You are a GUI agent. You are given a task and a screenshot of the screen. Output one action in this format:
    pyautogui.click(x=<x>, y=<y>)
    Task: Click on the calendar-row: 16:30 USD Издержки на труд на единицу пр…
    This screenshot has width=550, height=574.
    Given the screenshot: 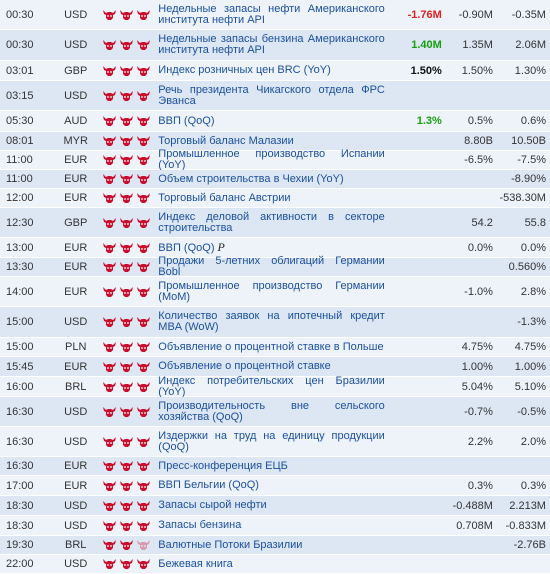 What is the action you would take?
    pyautogui.click(x=275, y=442)
    